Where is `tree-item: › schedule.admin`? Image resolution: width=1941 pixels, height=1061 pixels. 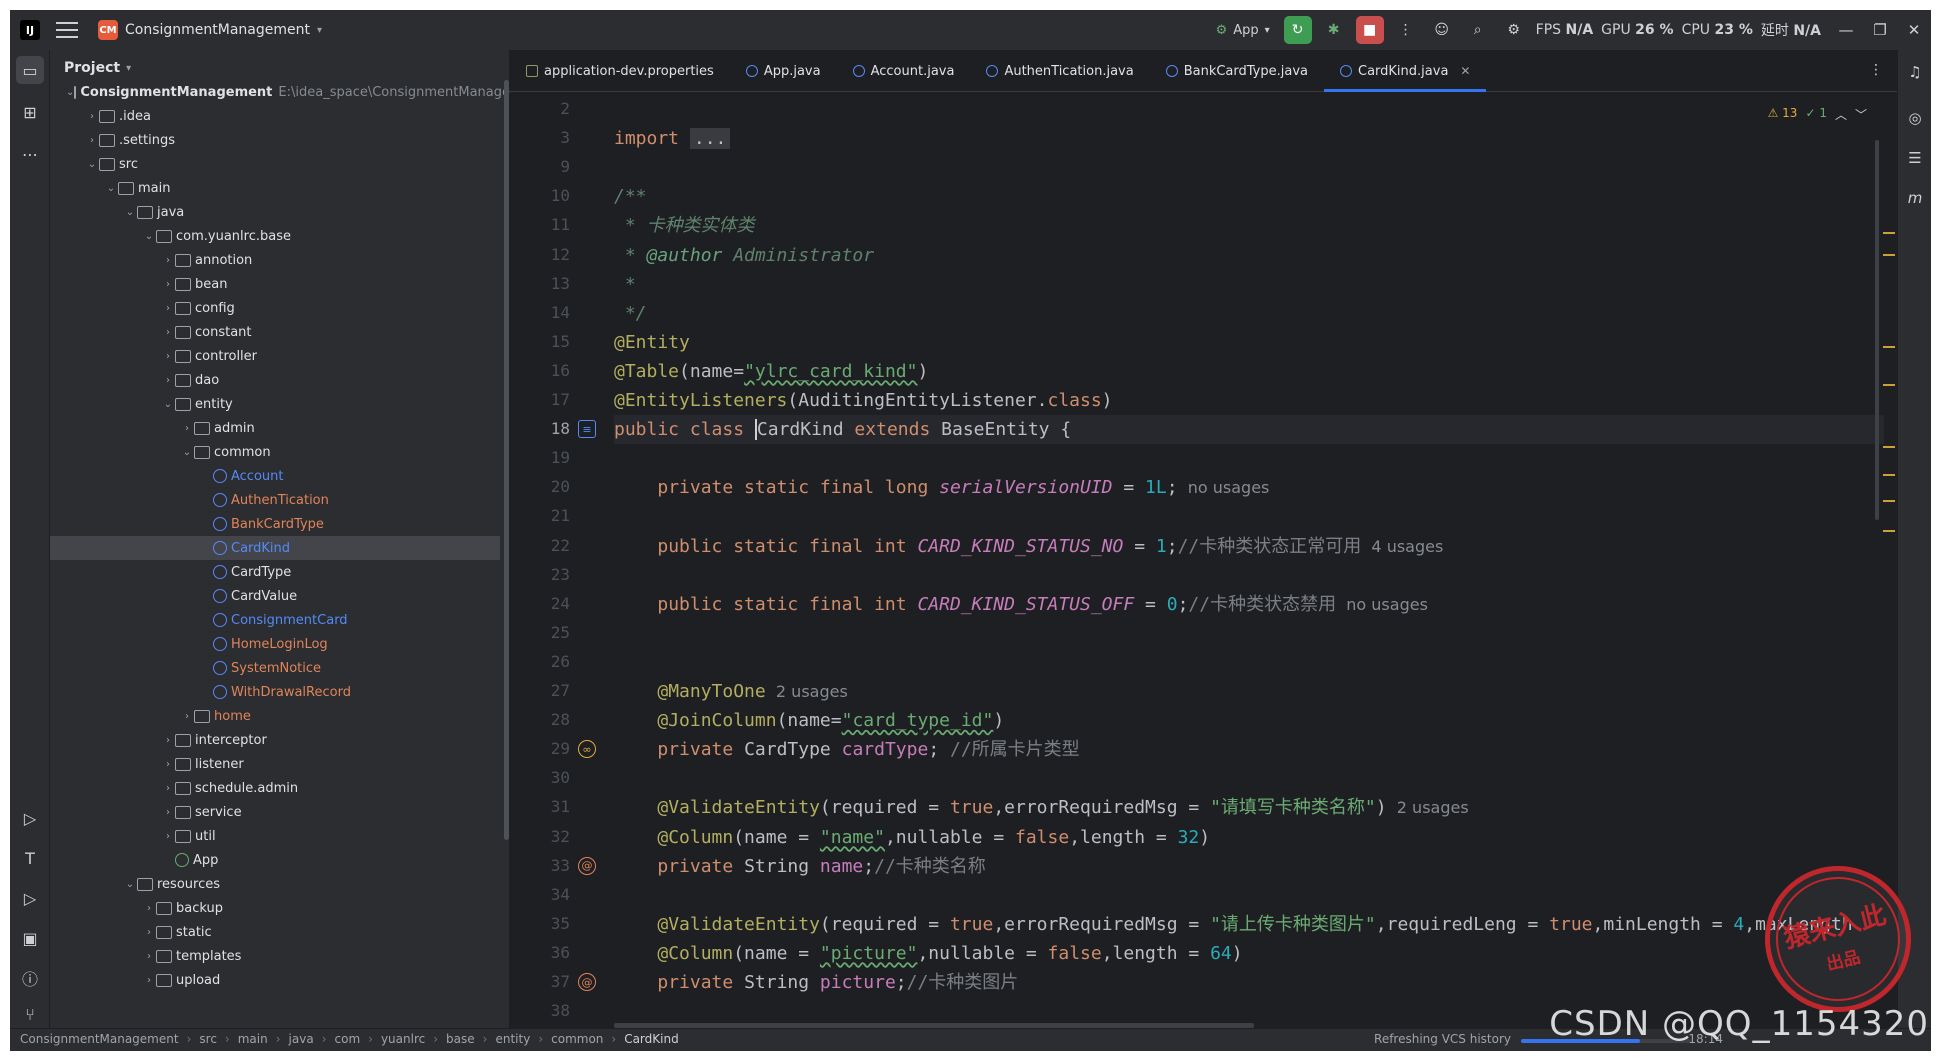 tree-item: › schedule.admin is located at coordinates (275, 788).